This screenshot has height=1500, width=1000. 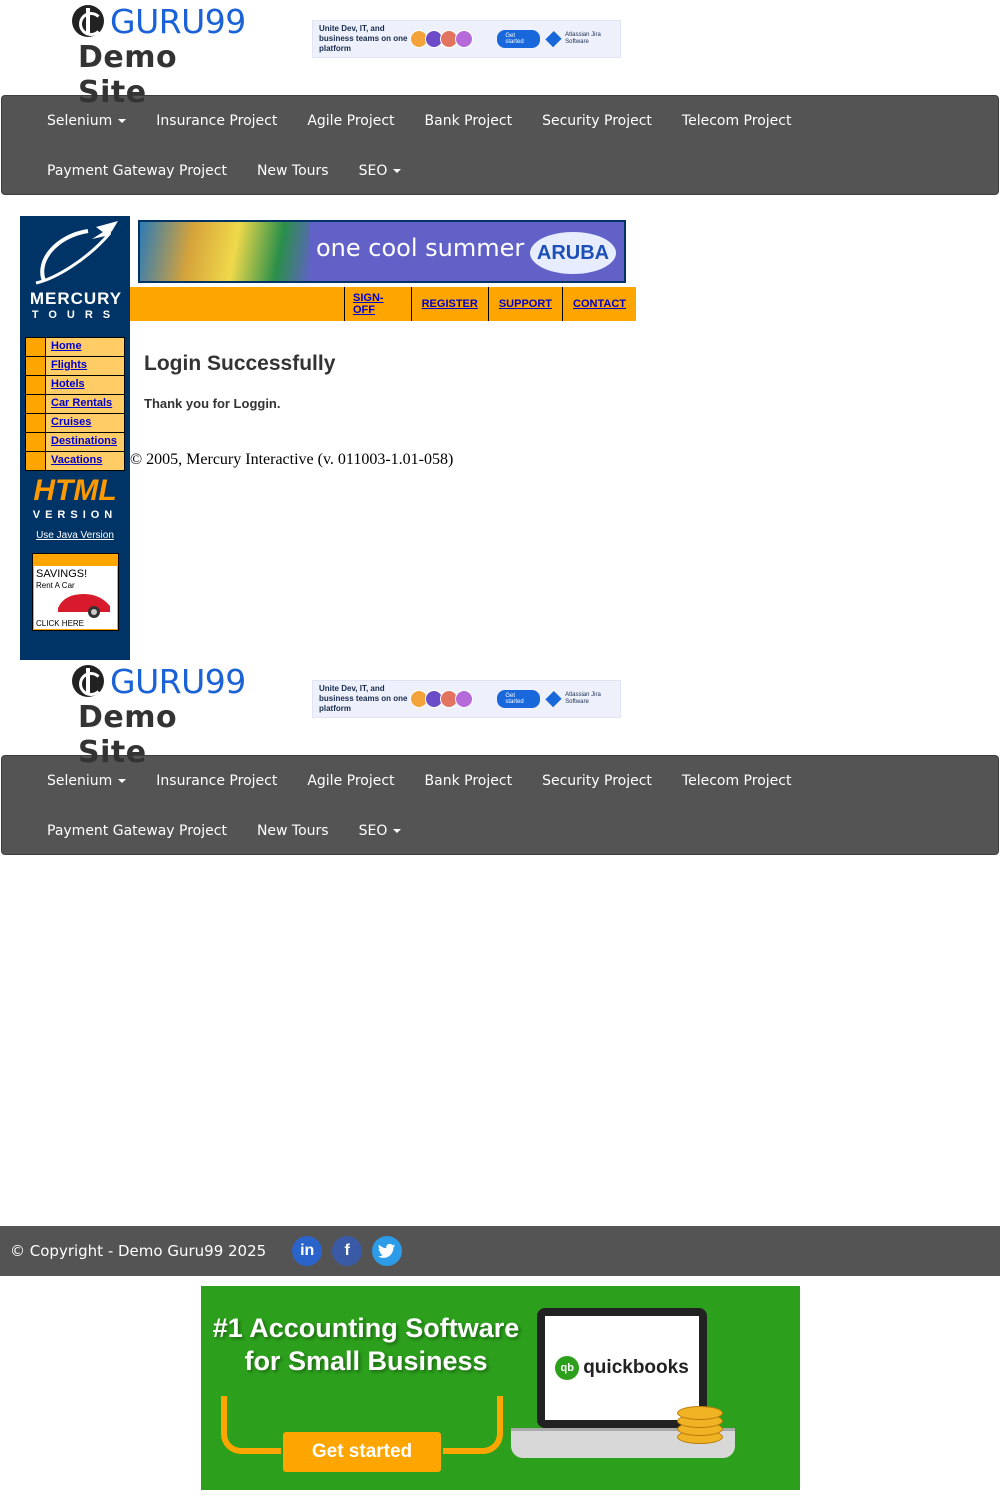 What do you see at coordinates (84, 606) in the screenshot?
I see `red-car-icon` at bounding box center [84, 606].